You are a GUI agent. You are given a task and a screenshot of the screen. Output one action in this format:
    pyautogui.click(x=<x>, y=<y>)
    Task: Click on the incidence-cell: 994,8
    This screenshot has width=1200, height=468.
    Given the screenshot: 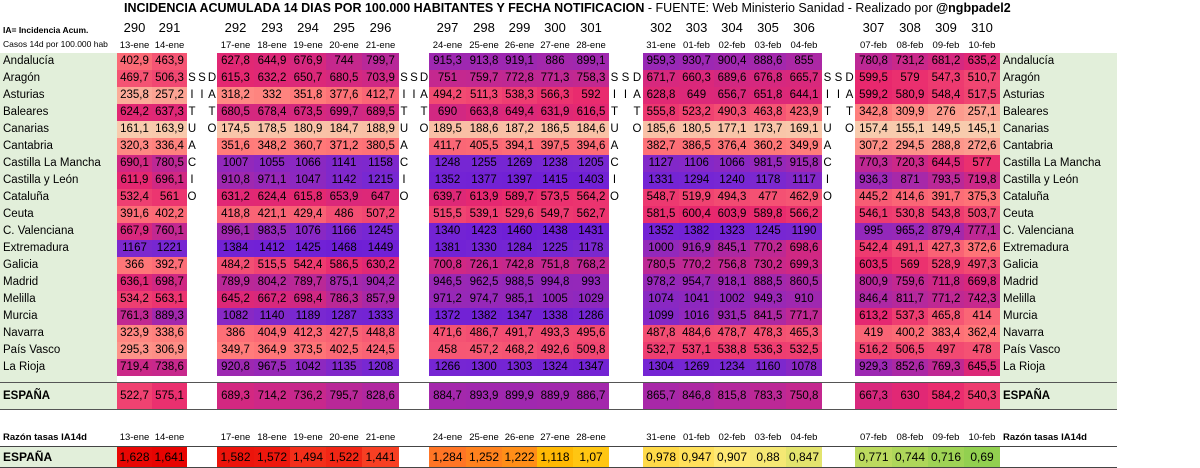 What is the action you would take?
    pyautogui.click(x=555, y=282)
    